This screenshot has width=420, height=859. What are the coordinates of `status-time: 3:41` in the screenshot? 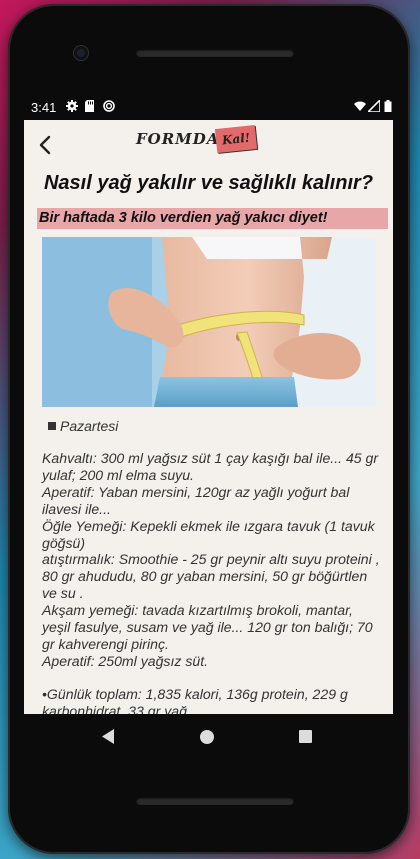 It's located at (44, 107).